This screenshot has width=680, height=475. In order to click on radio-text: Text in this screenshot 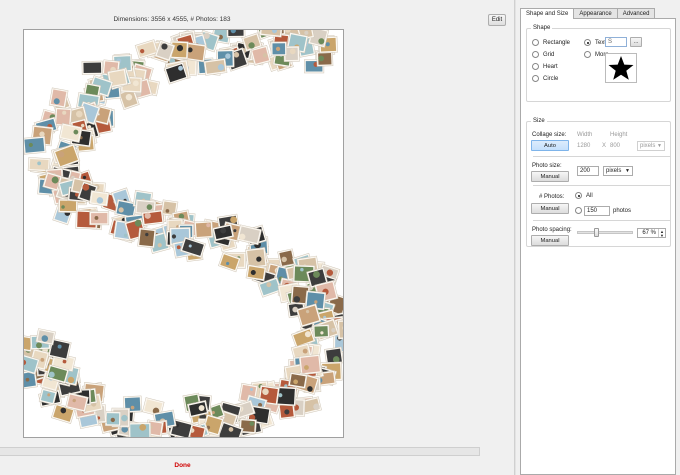, I will do `click(595, 42)`.